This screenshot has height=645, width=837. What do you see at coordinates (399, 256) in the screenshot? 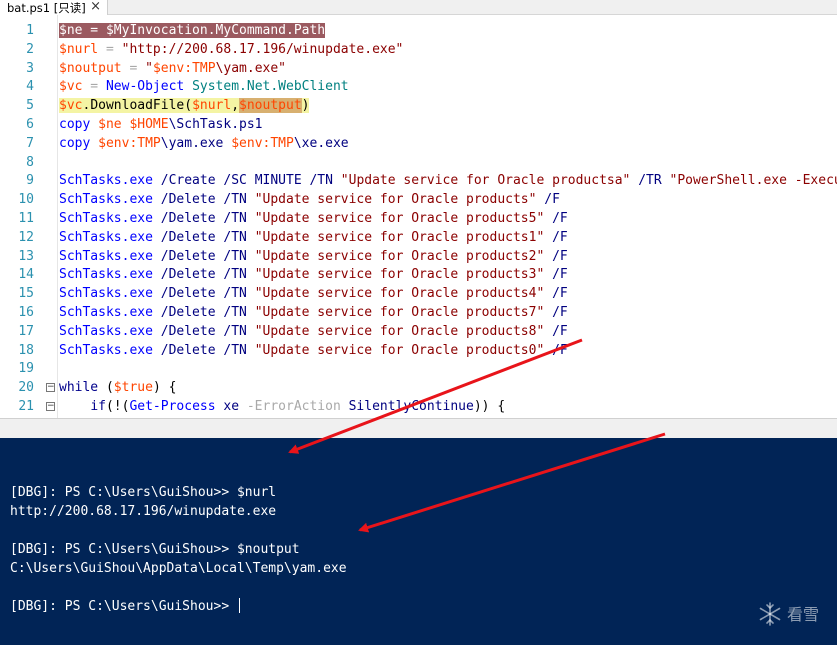
I see `code-token: "Update service for Oracle products2"` at bounding box center [399, 256].